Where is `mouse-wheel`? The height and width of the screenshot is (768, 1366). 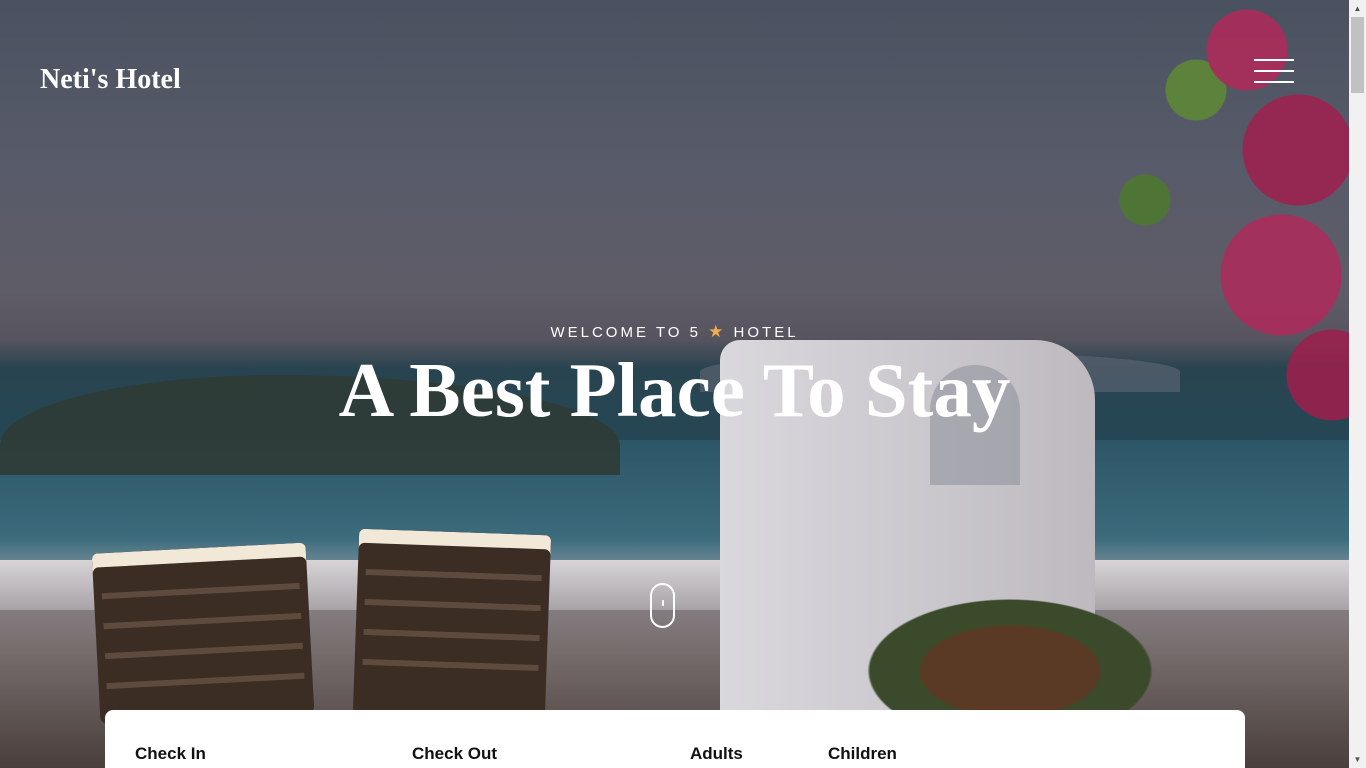
mouse-wheel is located at coordinates (663, 603).